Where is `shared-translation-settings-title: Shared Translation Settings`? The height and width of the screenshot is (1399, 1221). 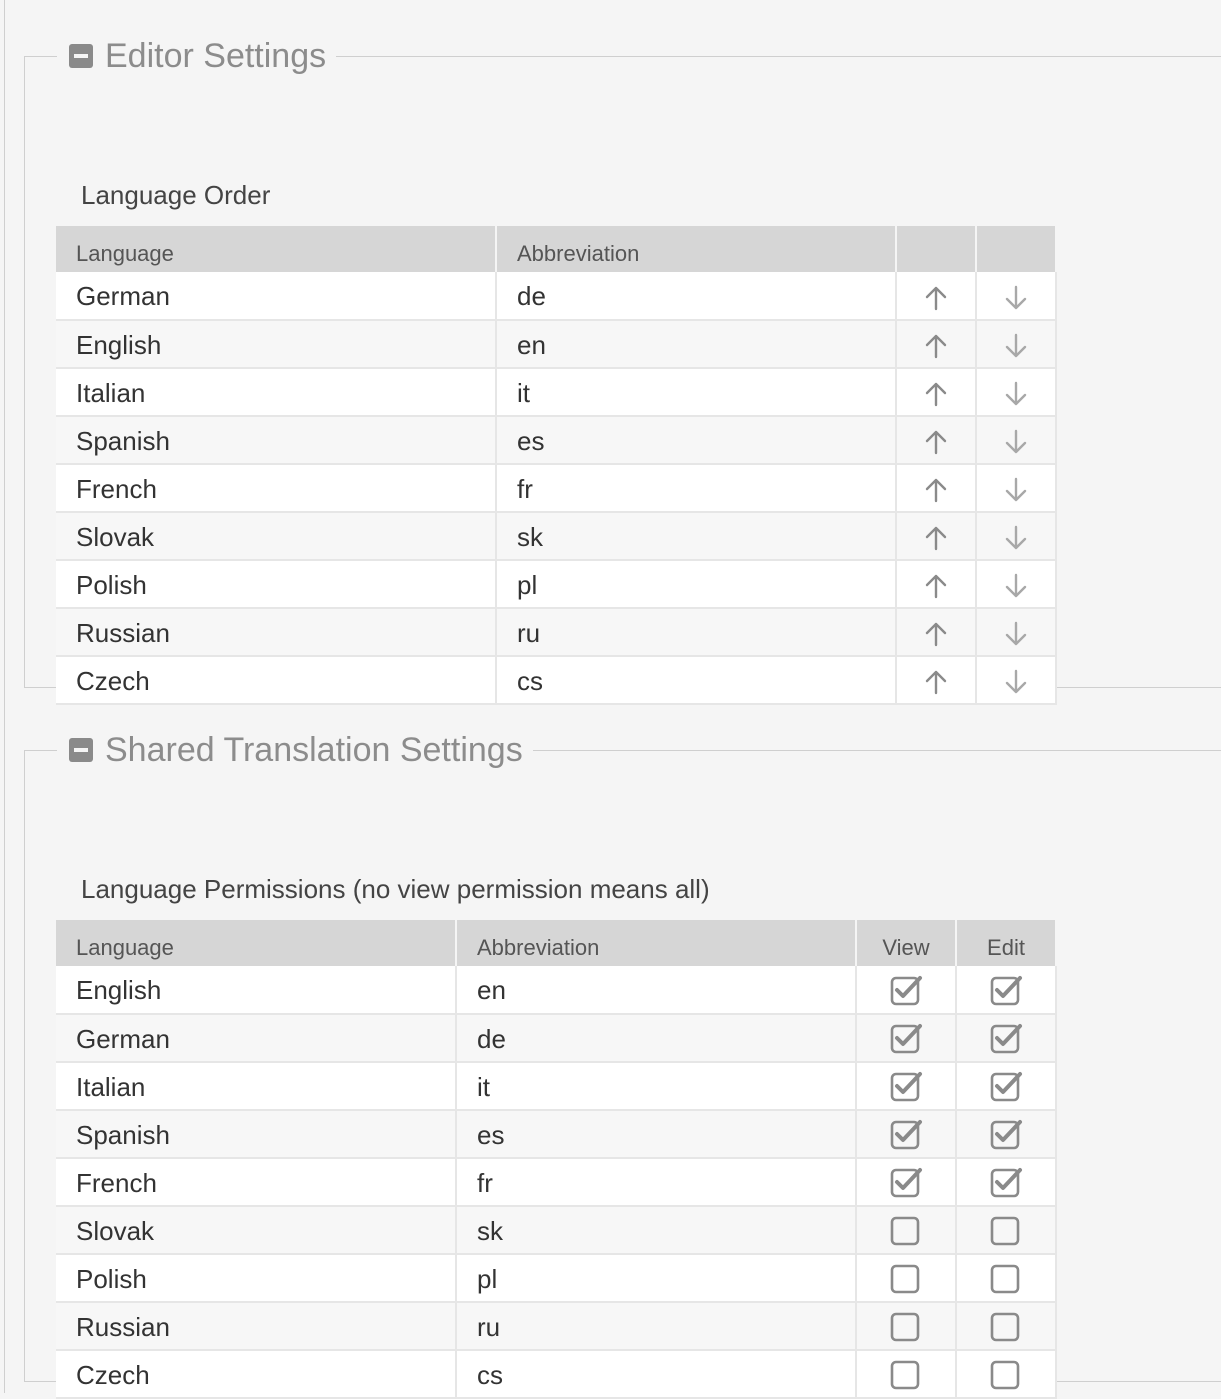 shared-translation-settings-title: Shared Translation Settings is located at coordinates (314, 750).